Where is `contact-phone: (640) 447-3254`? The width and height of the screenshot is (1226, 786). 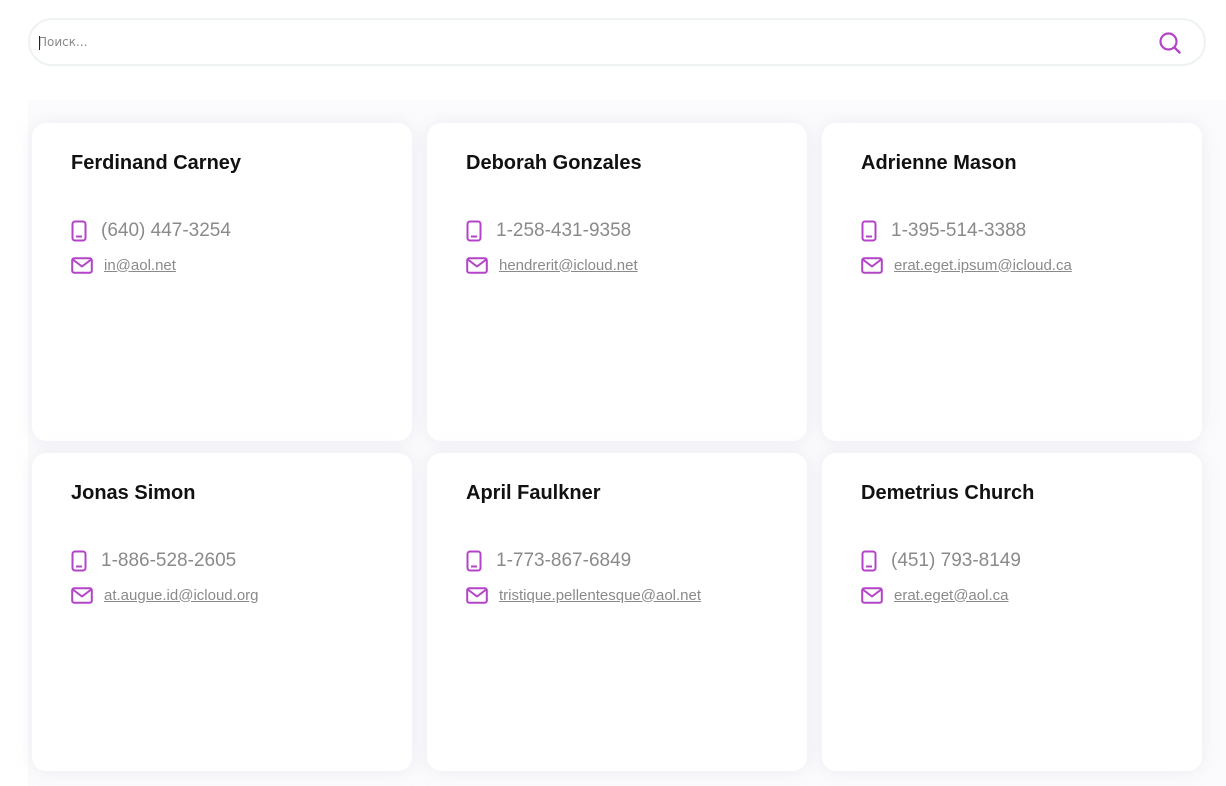 contact-phone: (640) 447-3254 is located at coordinates (166, 230).